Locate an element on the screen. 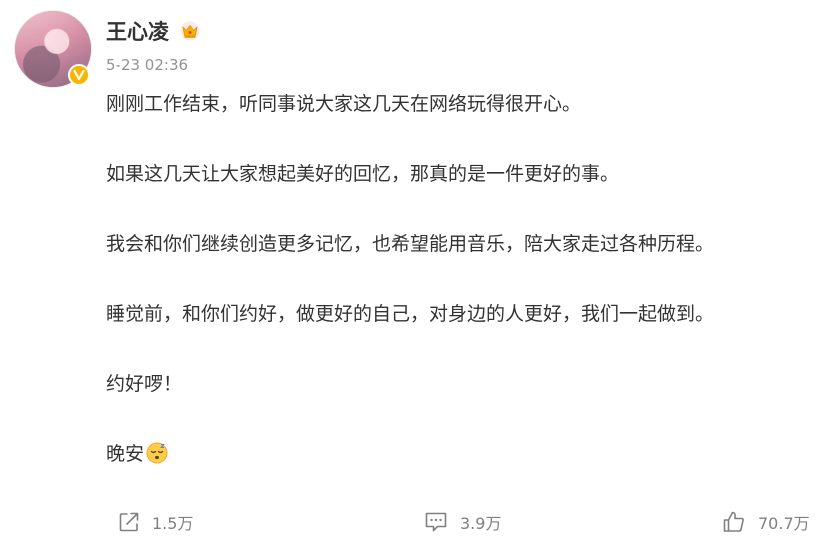 This screenshot has width=824, height=550. post-timestamp: 5-23 02:36 is located at coordinates (153, 65).